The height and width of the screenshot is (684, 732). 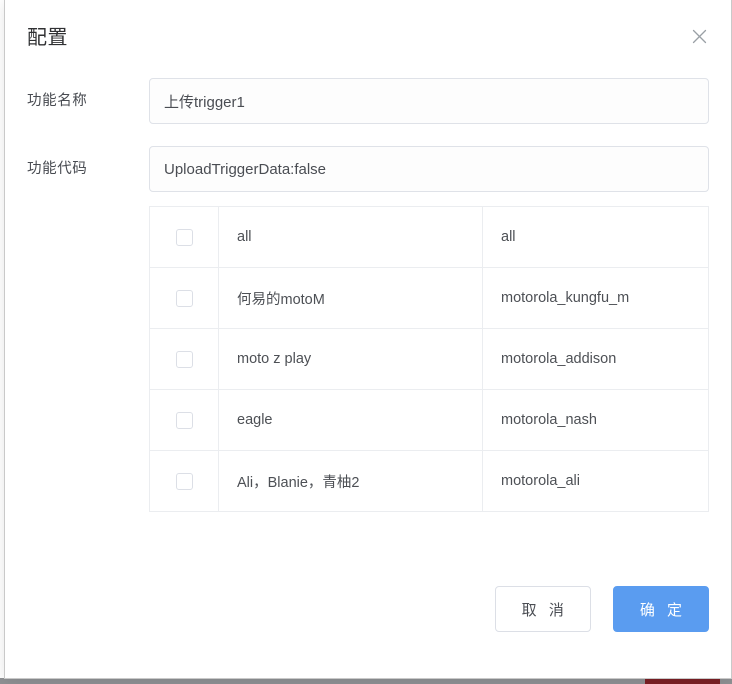 I want to click on table-row: all all, so click(x=429, y=237).